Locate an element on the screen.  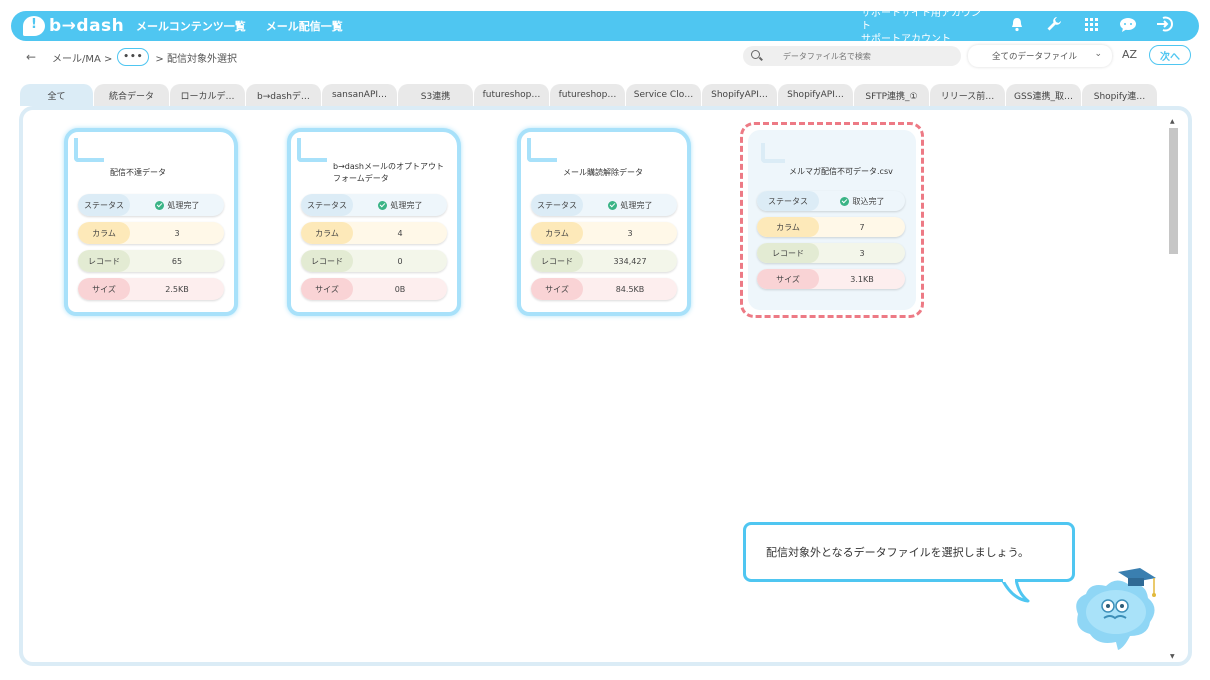
breadcrumb-more-button: ••• is located at coordinates (133, 57).